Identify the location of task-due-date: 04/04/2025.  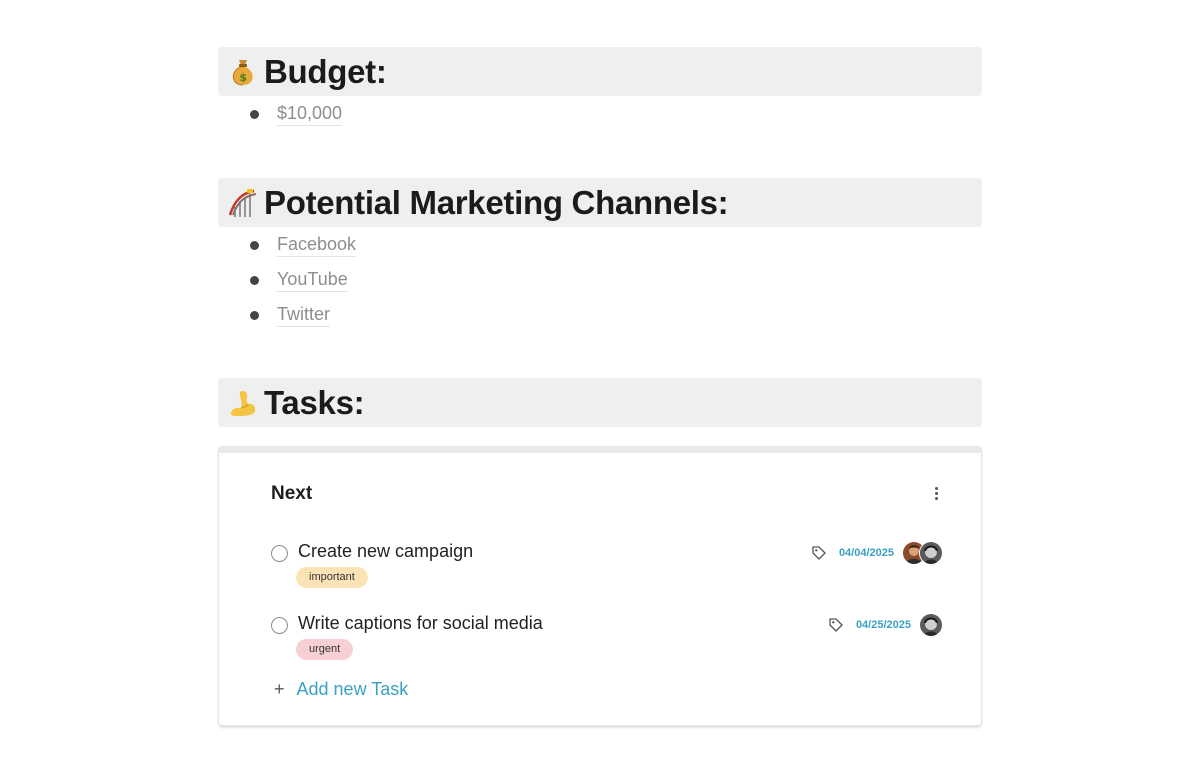
(866, 553).